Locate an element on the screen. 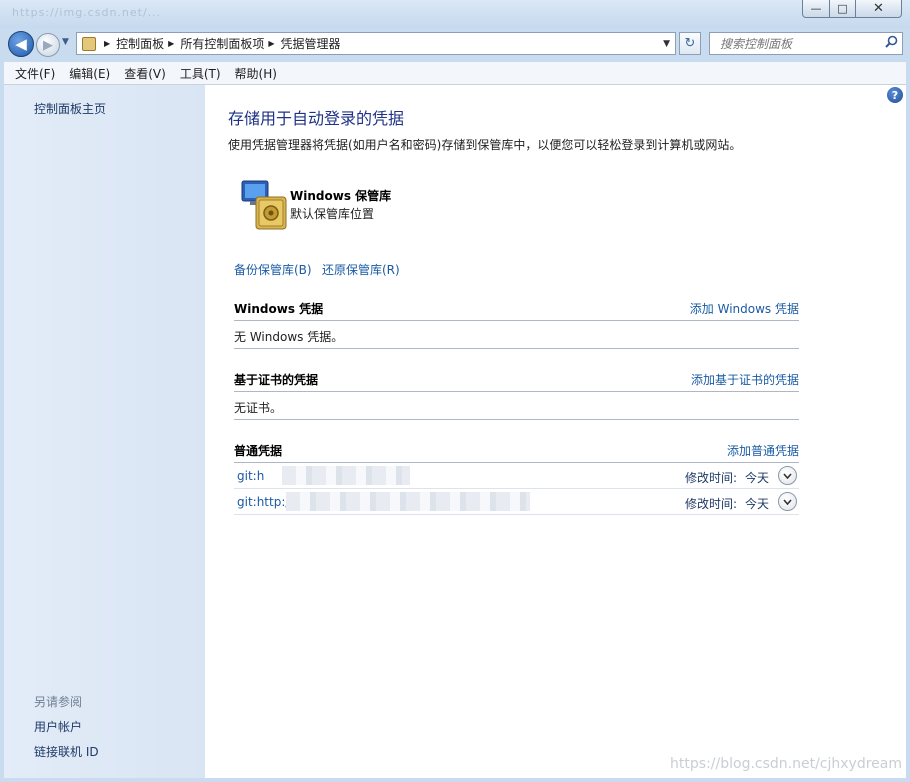 The width and height of the screenshot is (910, 782). menu-tools: 工具(T) is located at coordinates (200, 73).